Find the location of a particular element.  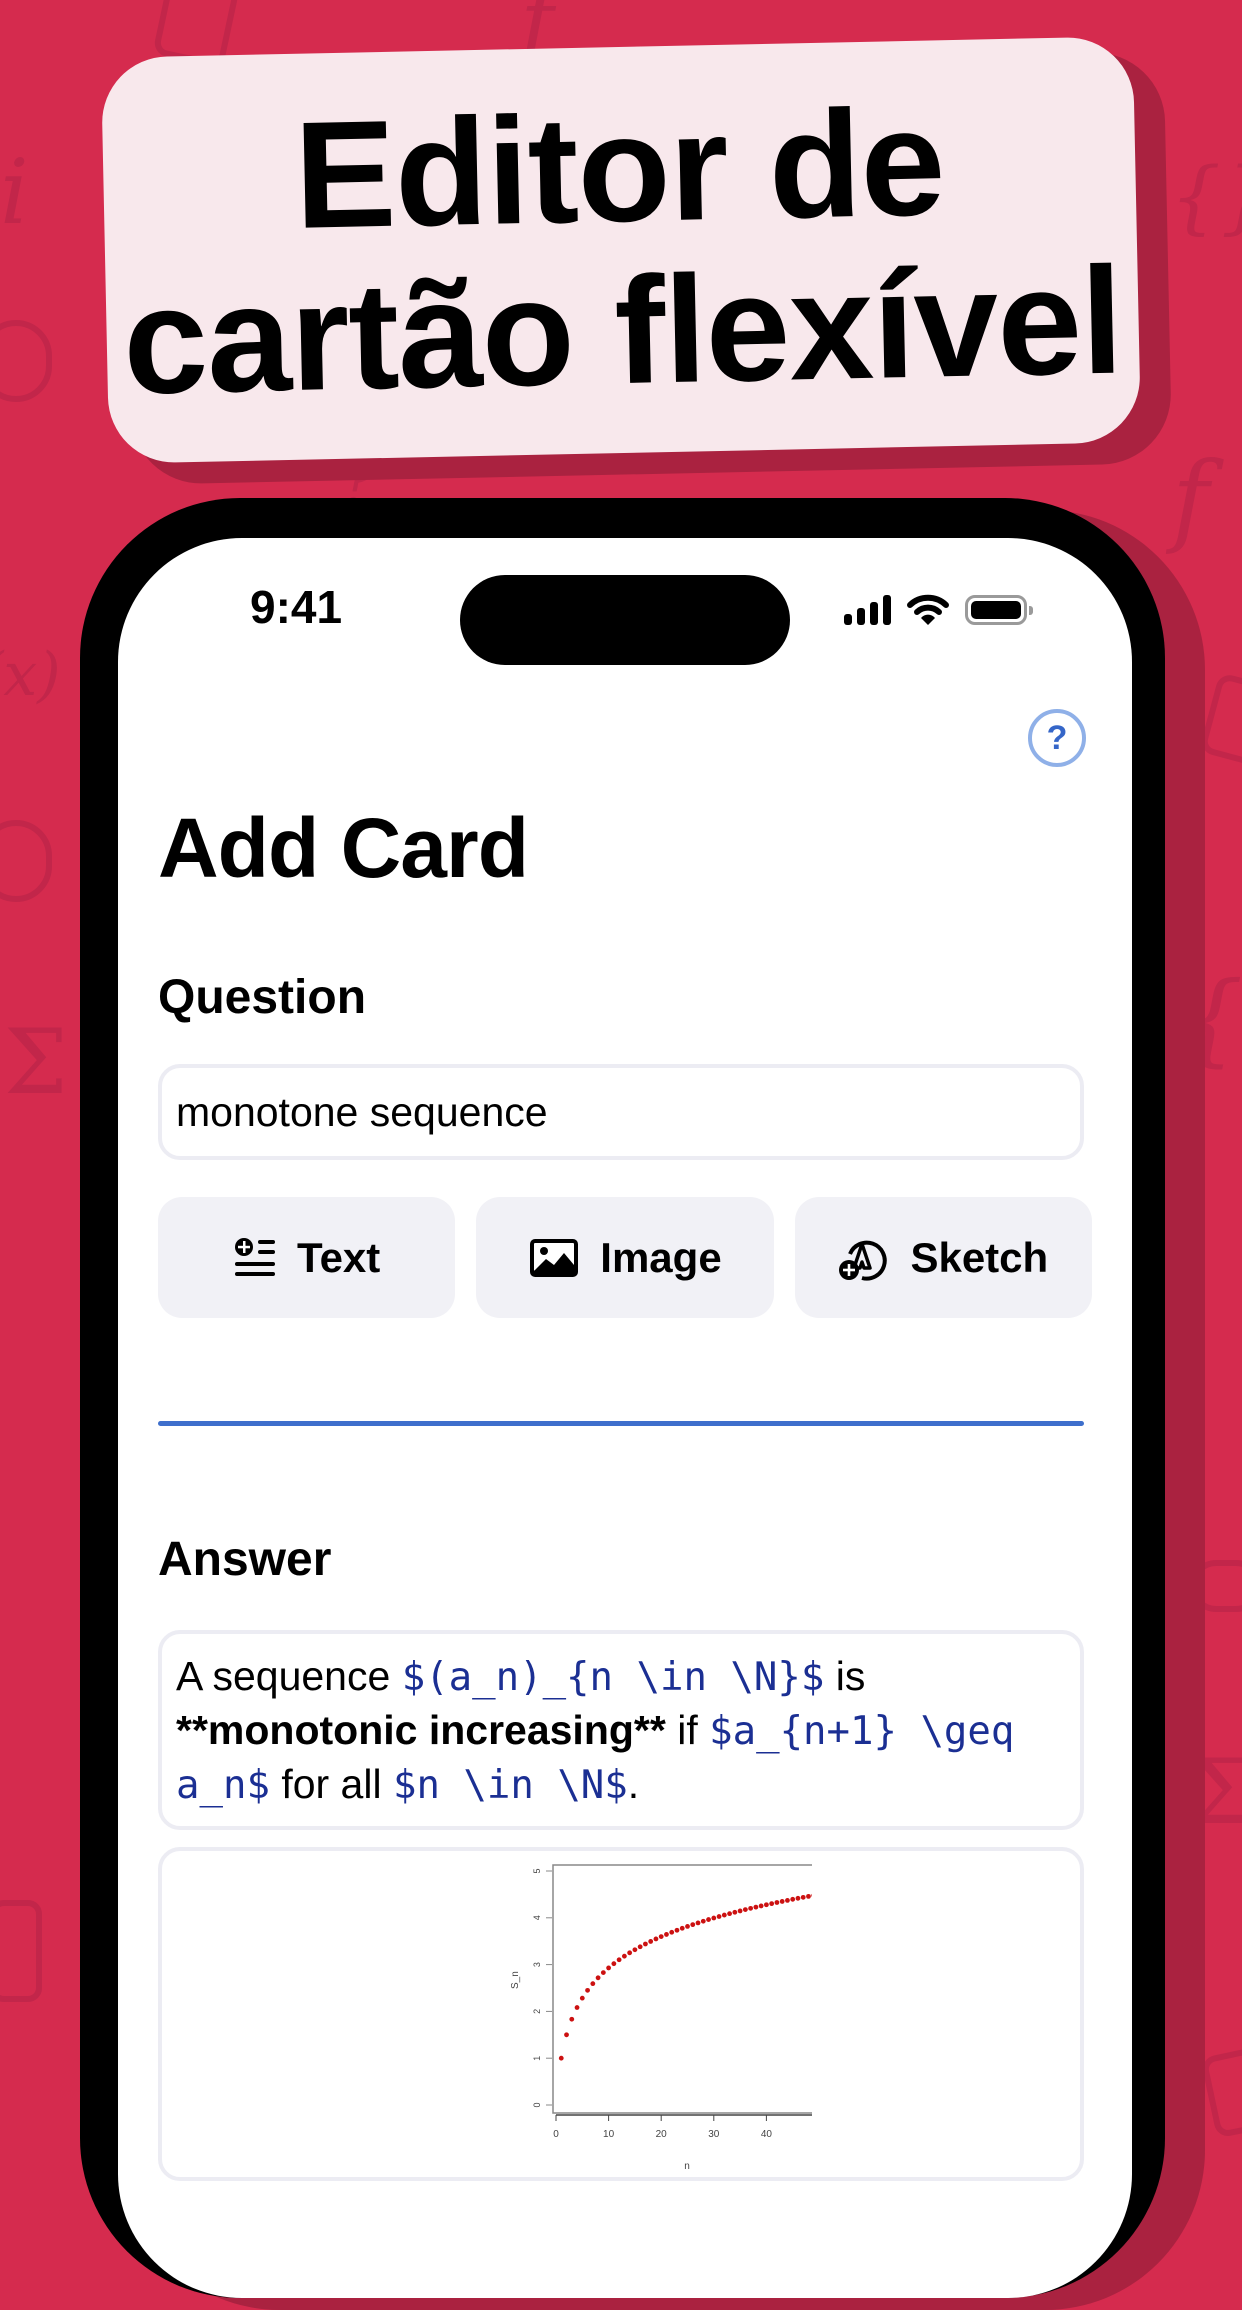

x-tick-label: 20 is located at coordinates (662, 2134).